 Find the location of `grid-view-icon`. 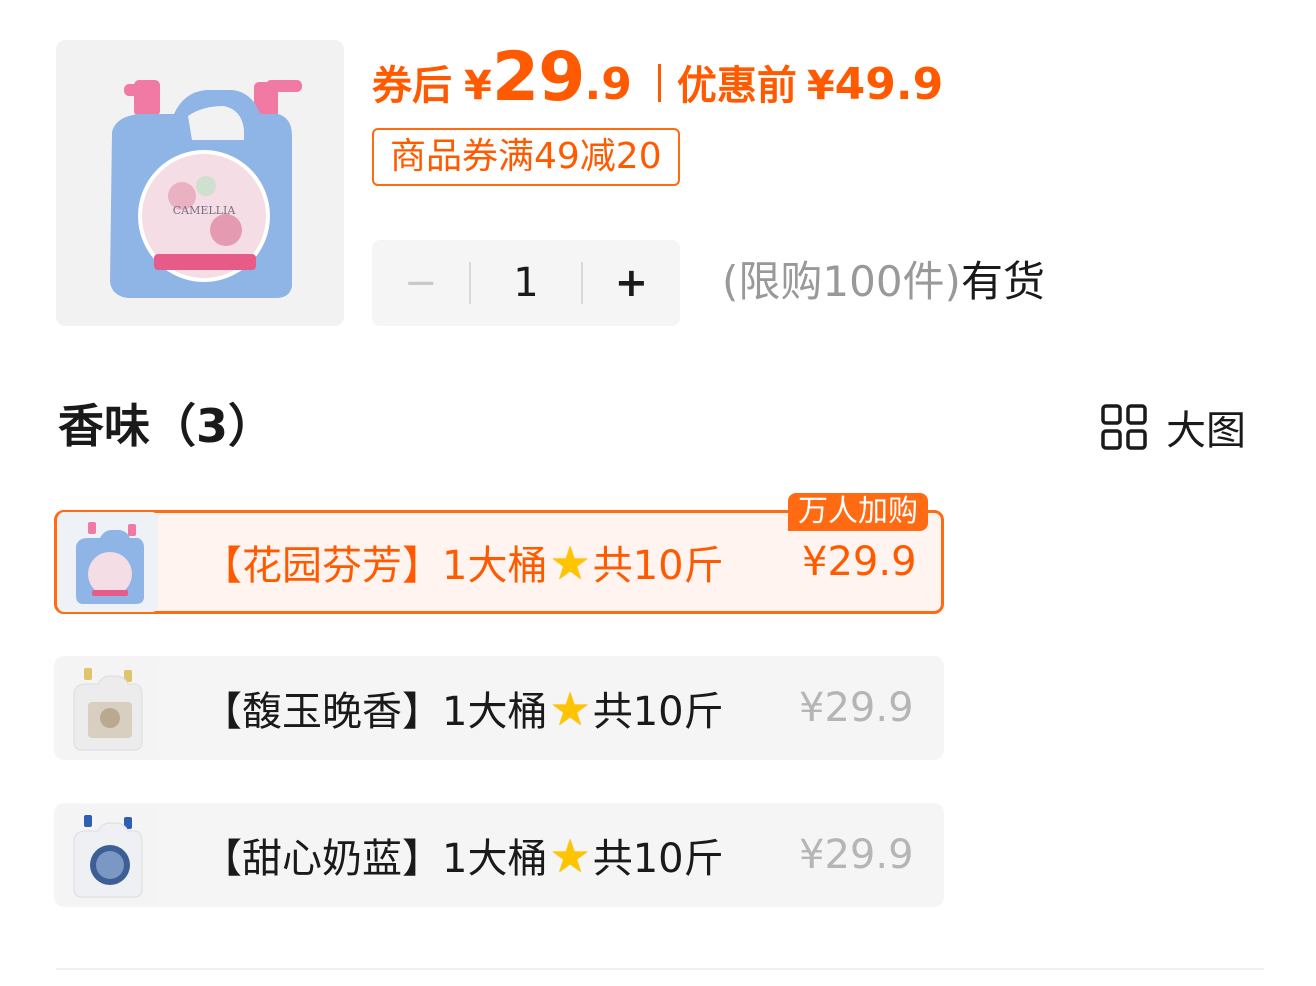

grid-view-icon is located at coordinates (1124, 427).